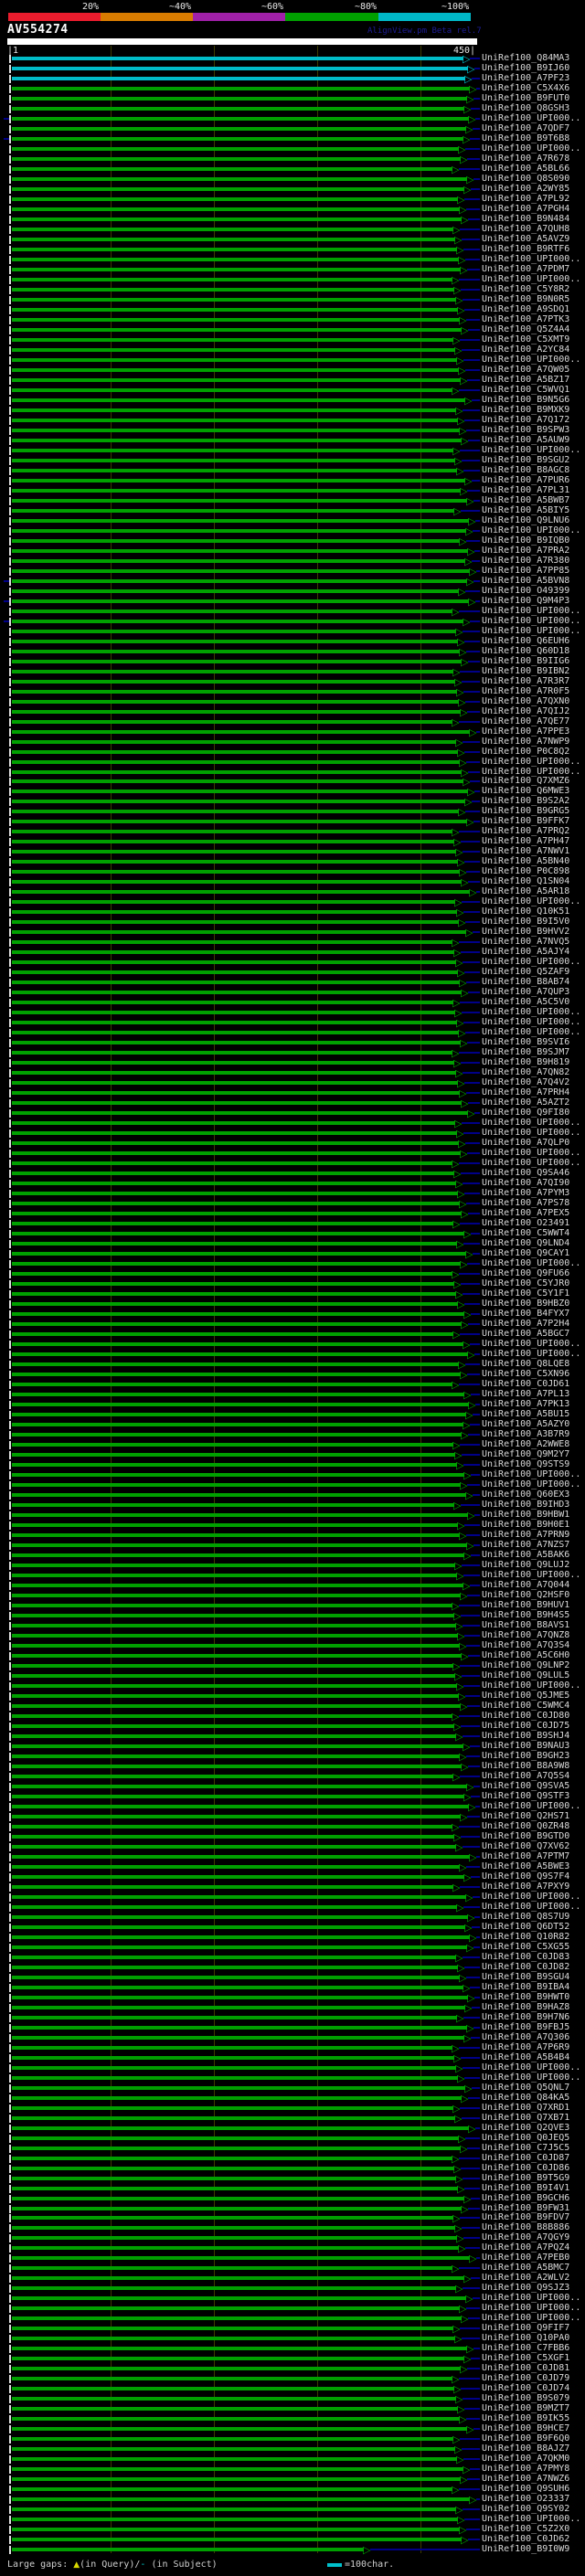 The image size is (585, 2576). Describe the element at coordinates (525, 752) in the screenshot. I see `hit-label: UniRef100_P0C8Q2` at that location.